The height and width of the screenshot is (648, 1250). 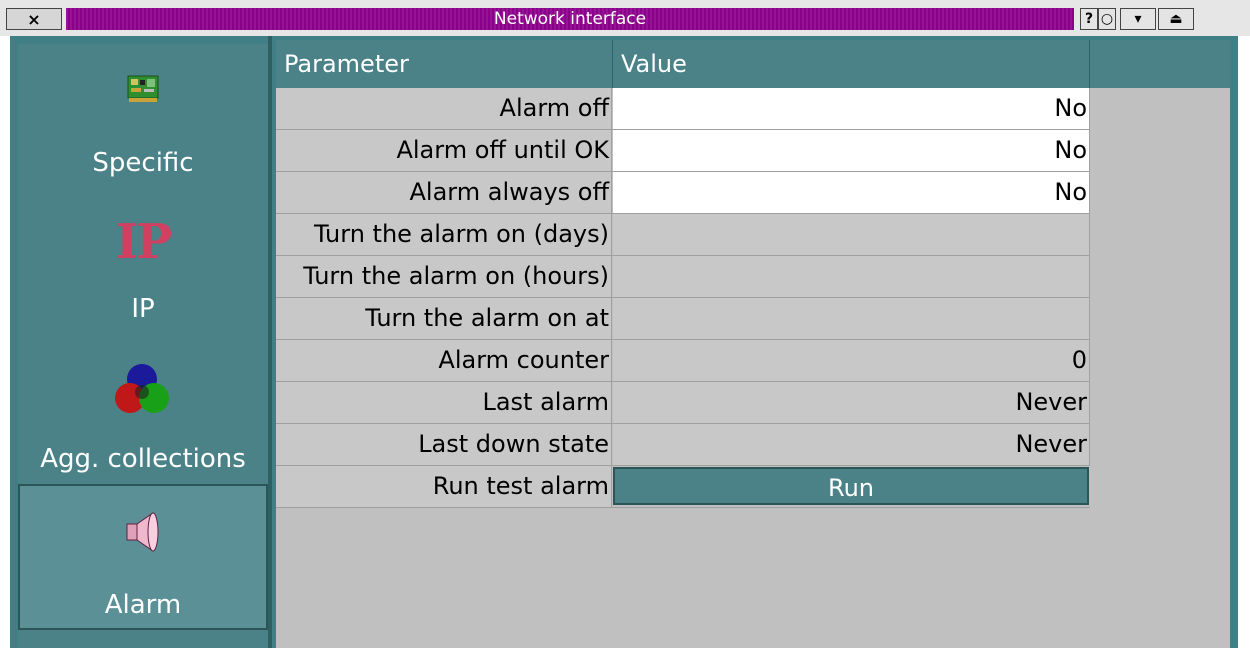 I want to click on table-row: Alarm always off No, so click(x=683, y=193).